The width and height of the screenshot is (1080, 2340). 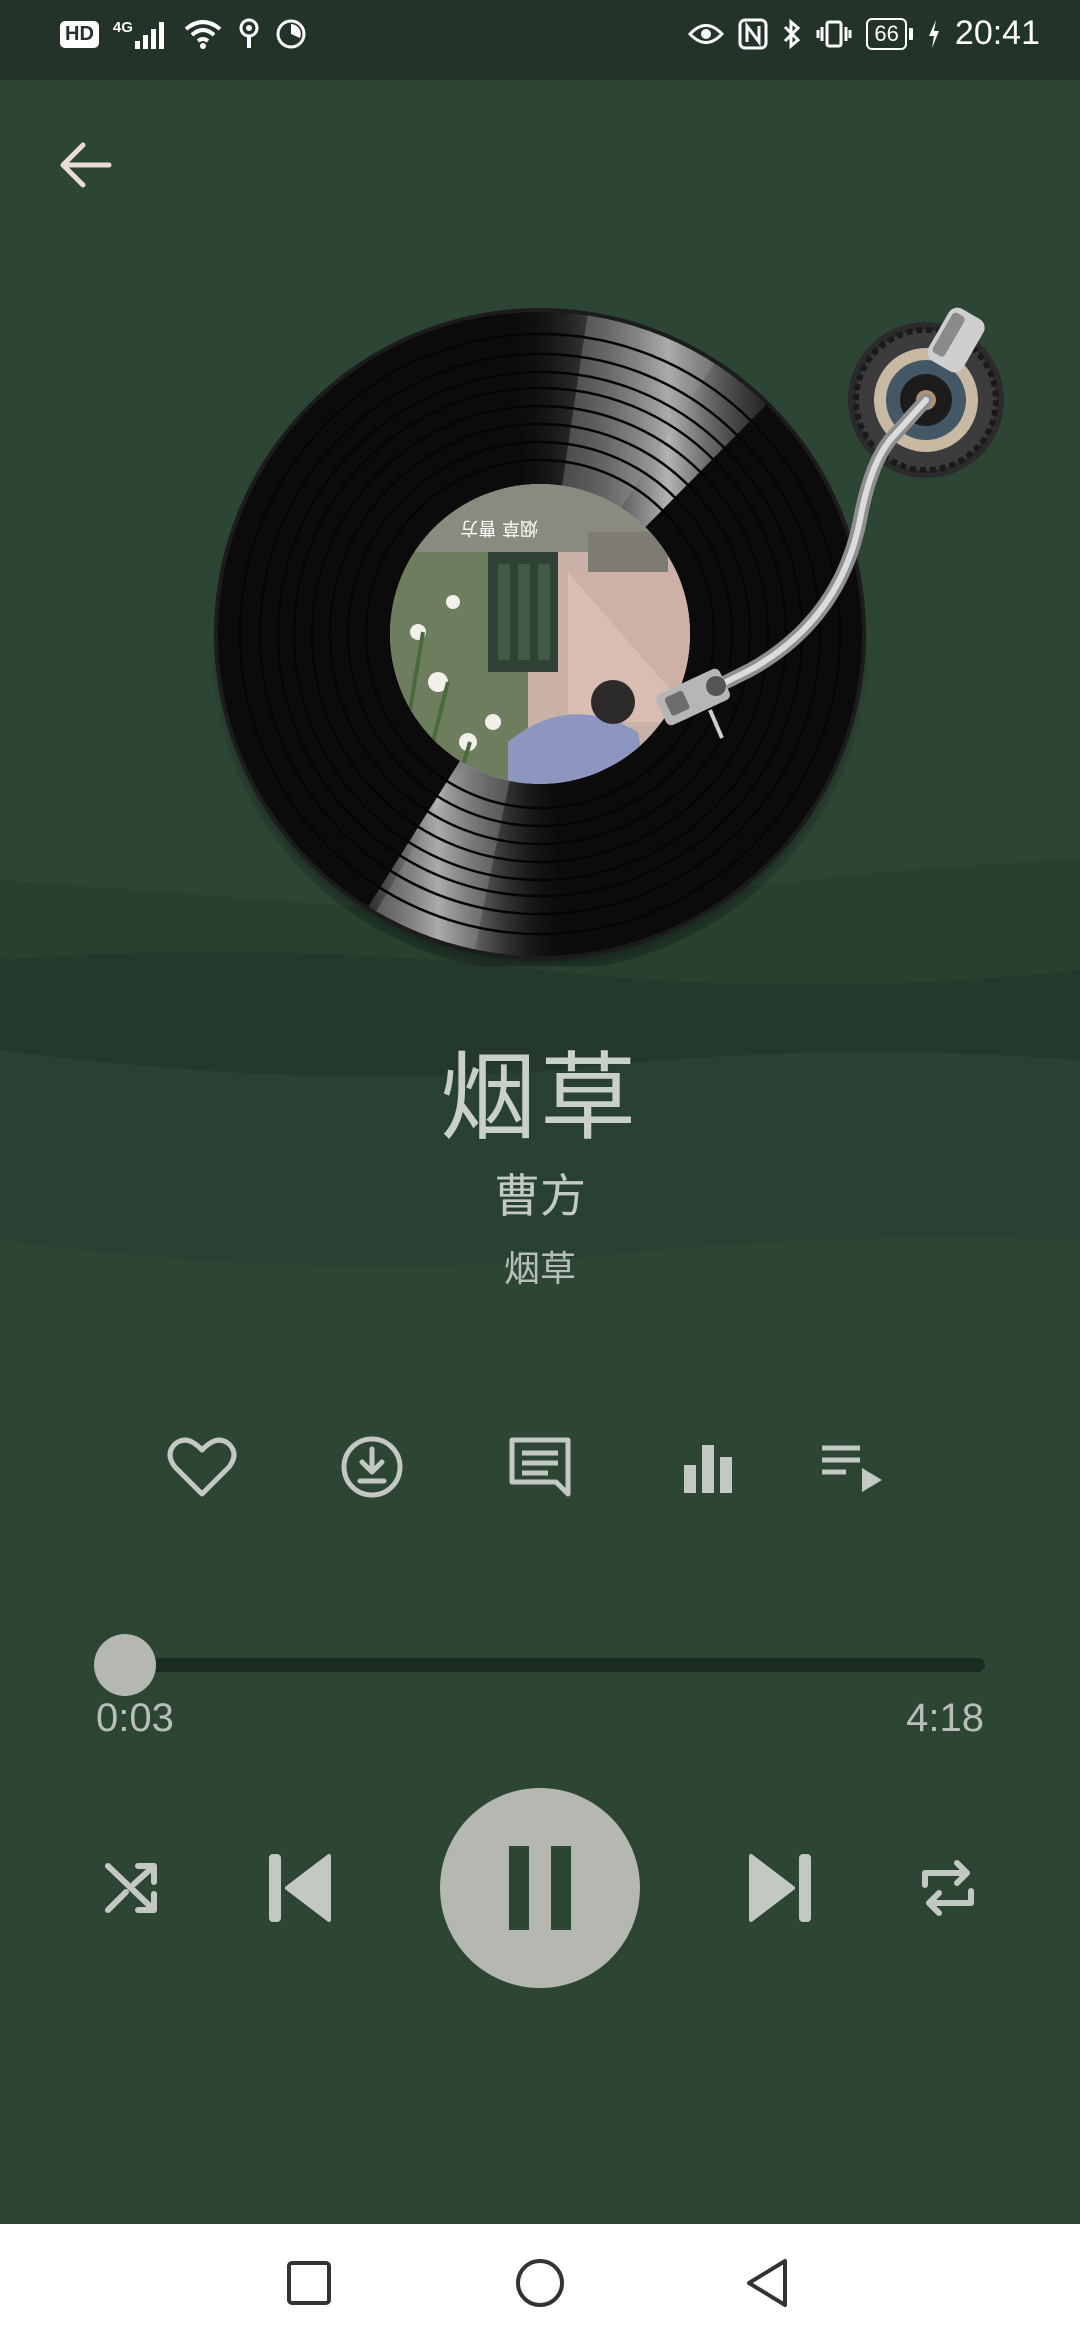 What do you see at coordinates (550, 1665) in the screenshot?
I see `progress-bar` at bounding box center [550, 1665].